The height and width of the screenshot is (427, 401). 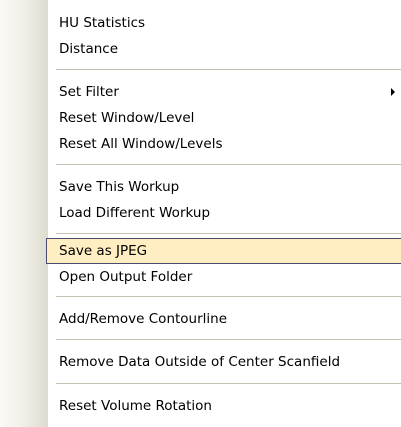 What do you see at coordinates (393, 92) in the screenshot?
I see `submenu-arrow-icon` at bounding box center [393, 92].